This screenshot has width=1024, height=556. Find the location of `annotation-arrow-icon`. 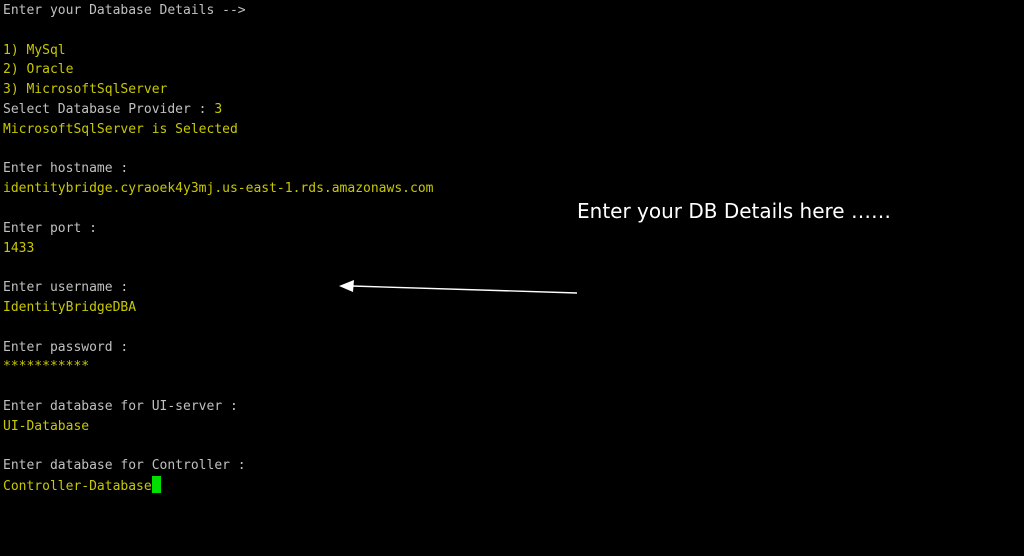

annotation-arrow-icon is located at coordinates (458, 287).